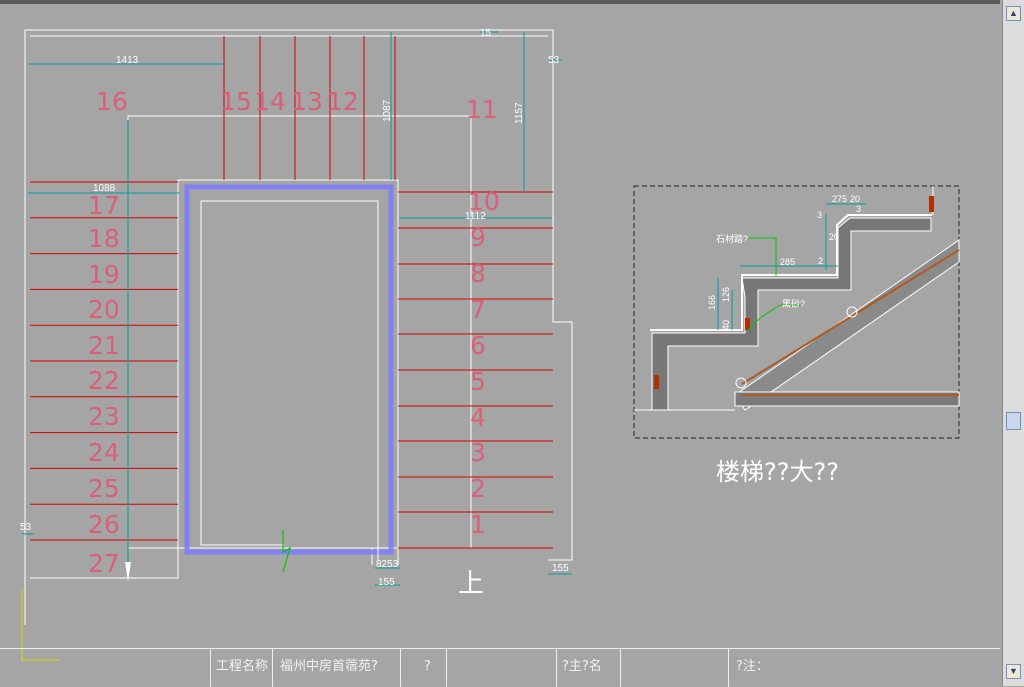  I want to click on tb-project-label: 工程名称, so click(242, 666).